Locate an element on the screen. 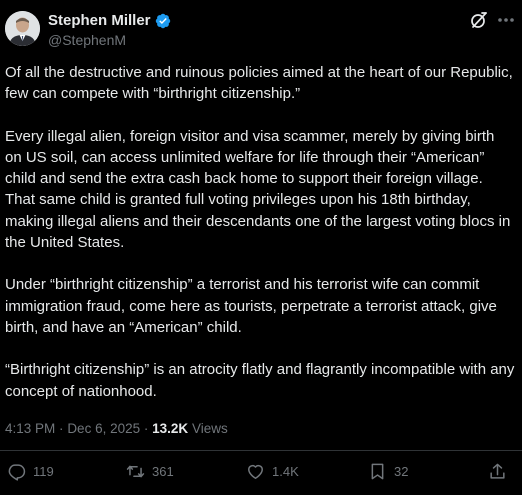  author-handle: @StephenM is located at coordinates (87, 40).